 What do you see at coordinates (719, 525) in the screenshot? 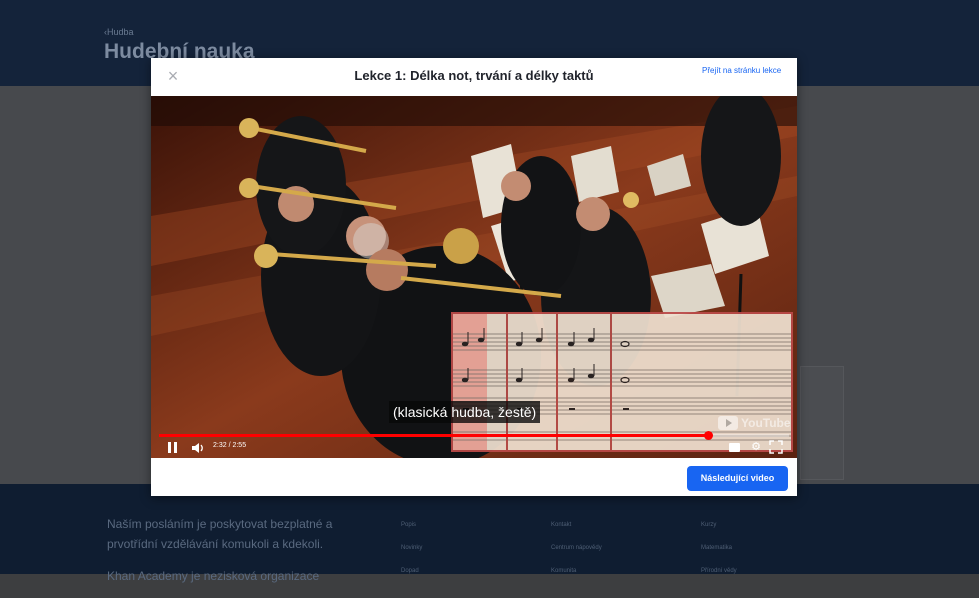
I see `footer-link: Kurzy` at bounding box center [719, 525].